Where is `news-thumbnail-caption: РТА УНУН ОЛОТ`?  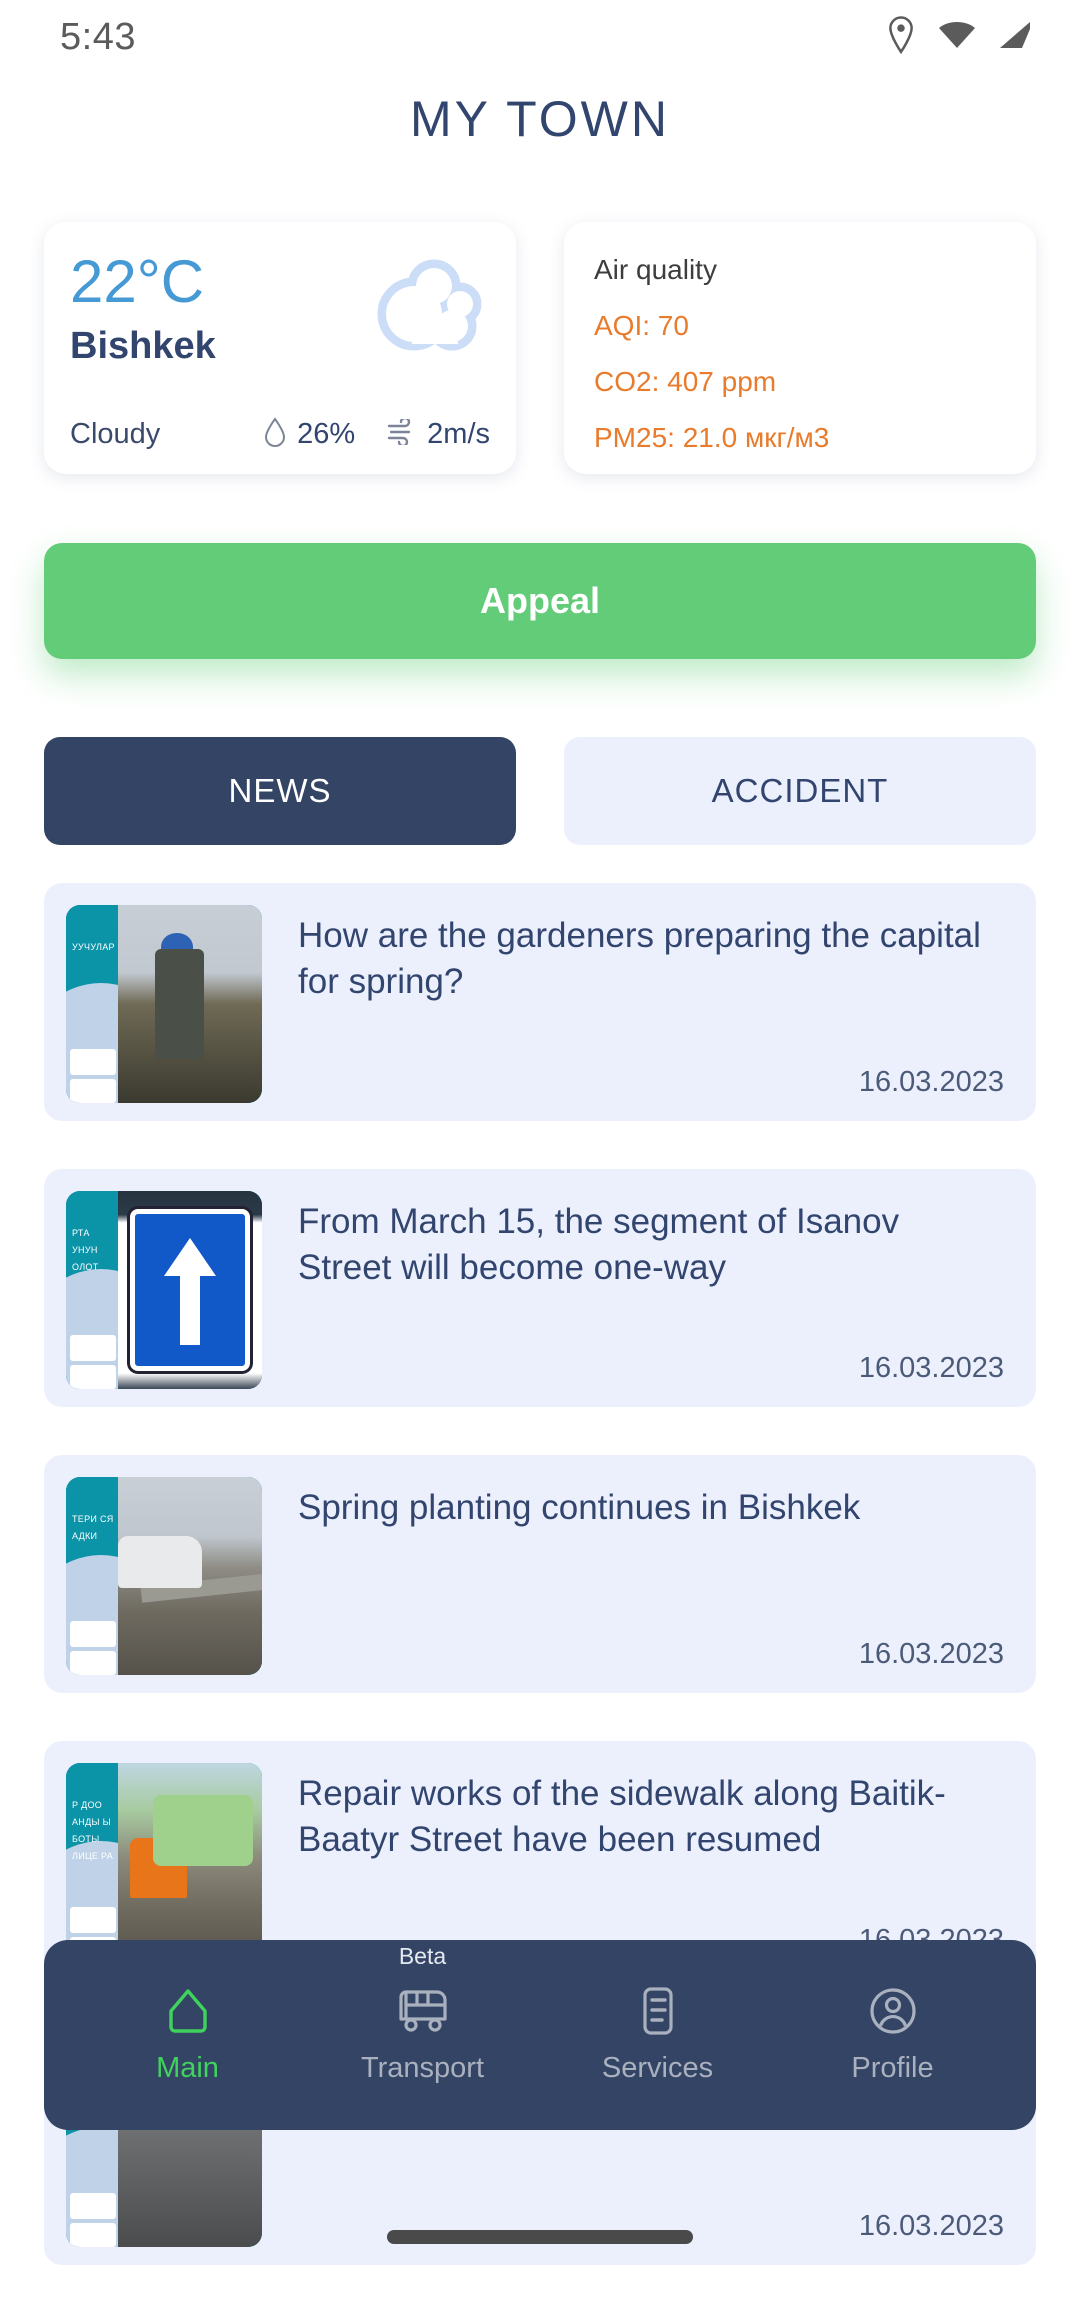
news-thumbnail-caption: РТА УНУН ОЛОТ is located at coordinates (85, 1250).